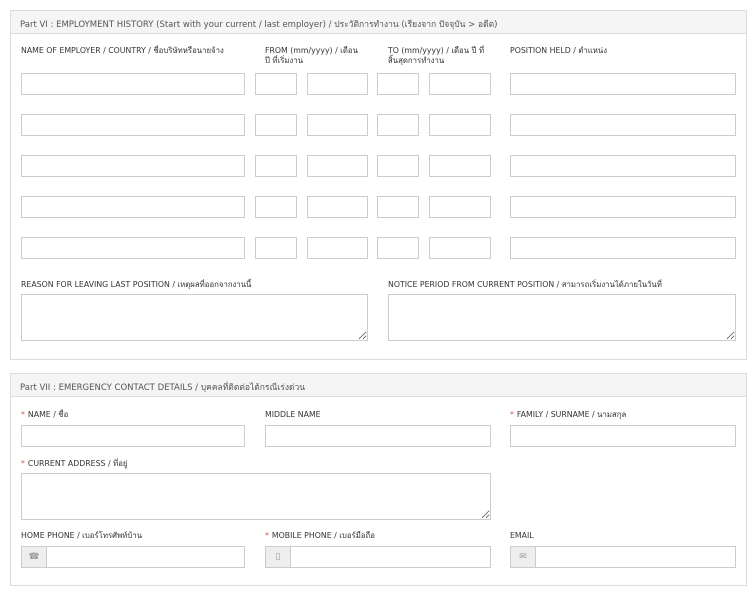  What do you see at coordinates (323, 535) in the screenshot?
I see `mobile-phone-label-text: MOBILE PHONE / เบอร์มือถือ` at bounding box center [323, 535].